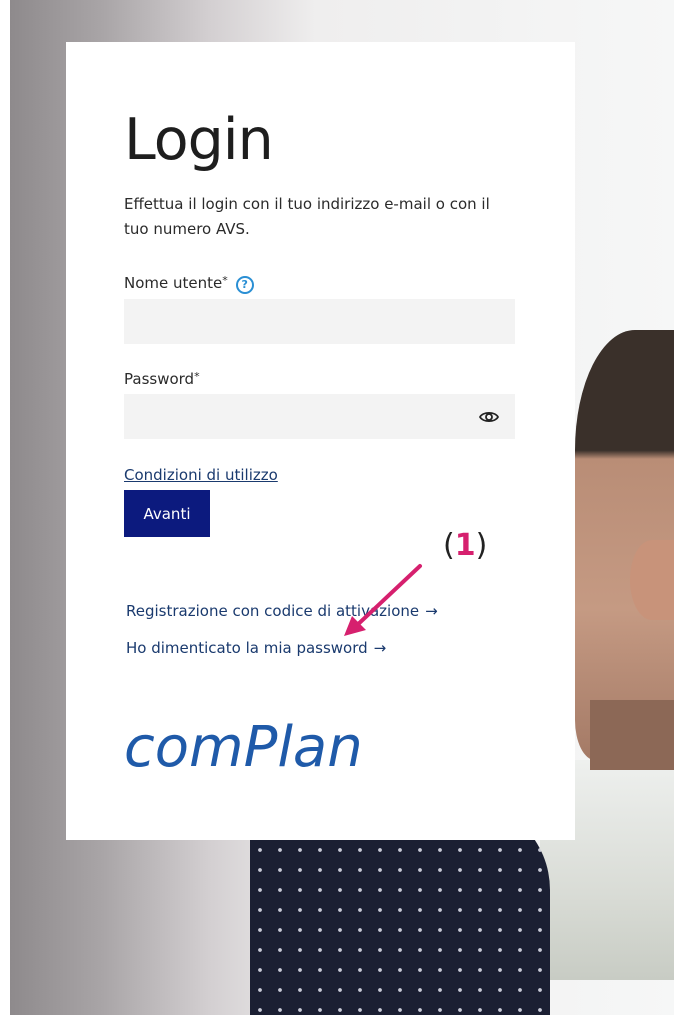 The image size is (674, 1027). I want to click on bg-bottom-strip, so click(337, 1021).